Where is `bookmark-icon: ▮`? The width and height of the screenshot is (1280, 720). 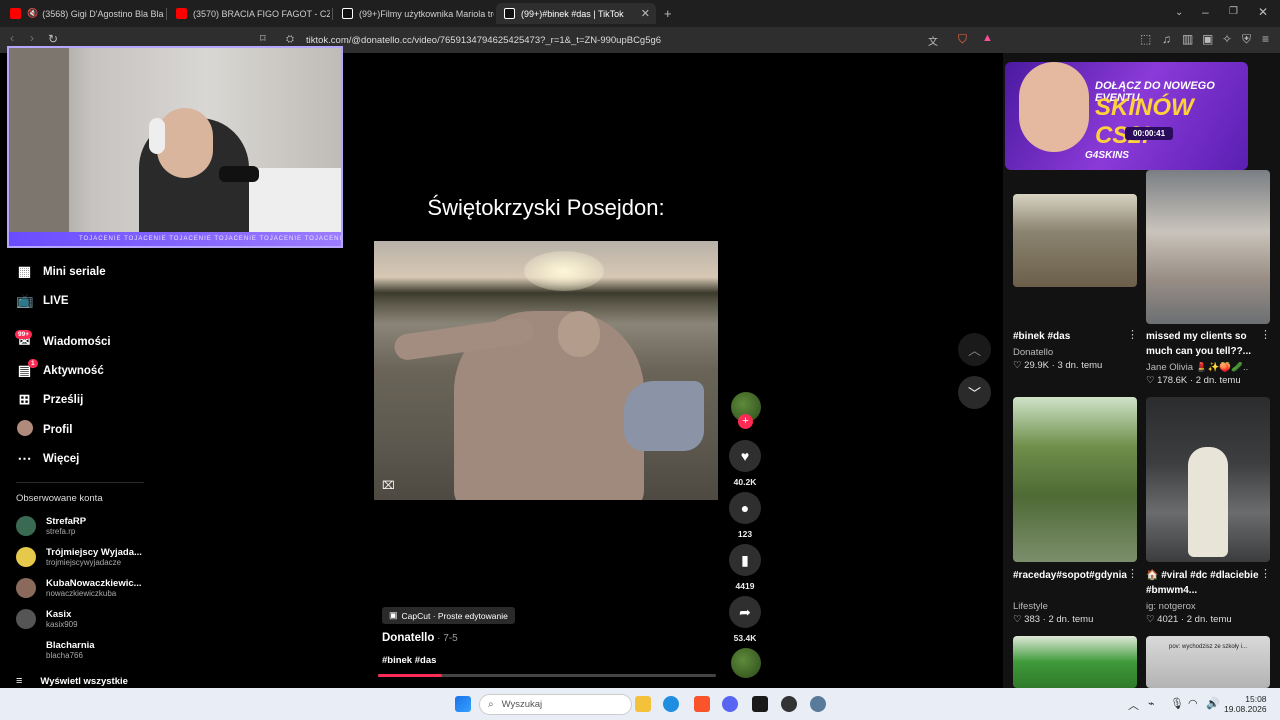 bookmark-icon: ▮ is located at coordinates (745, 559).